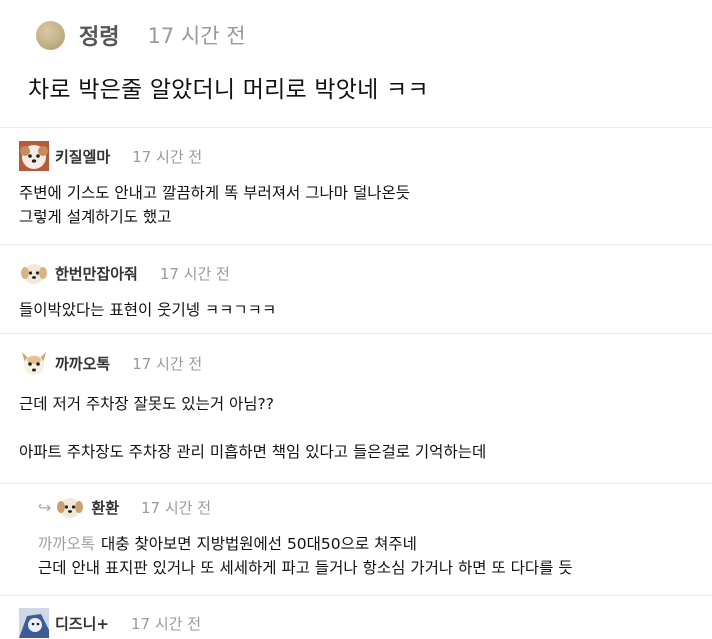 Image resolution: width=712 pixels, height=639 pixels. Describe the element at coordinates (45, 507) in the screenshot. I see `reply-arrow-icon: ↪` at that location.